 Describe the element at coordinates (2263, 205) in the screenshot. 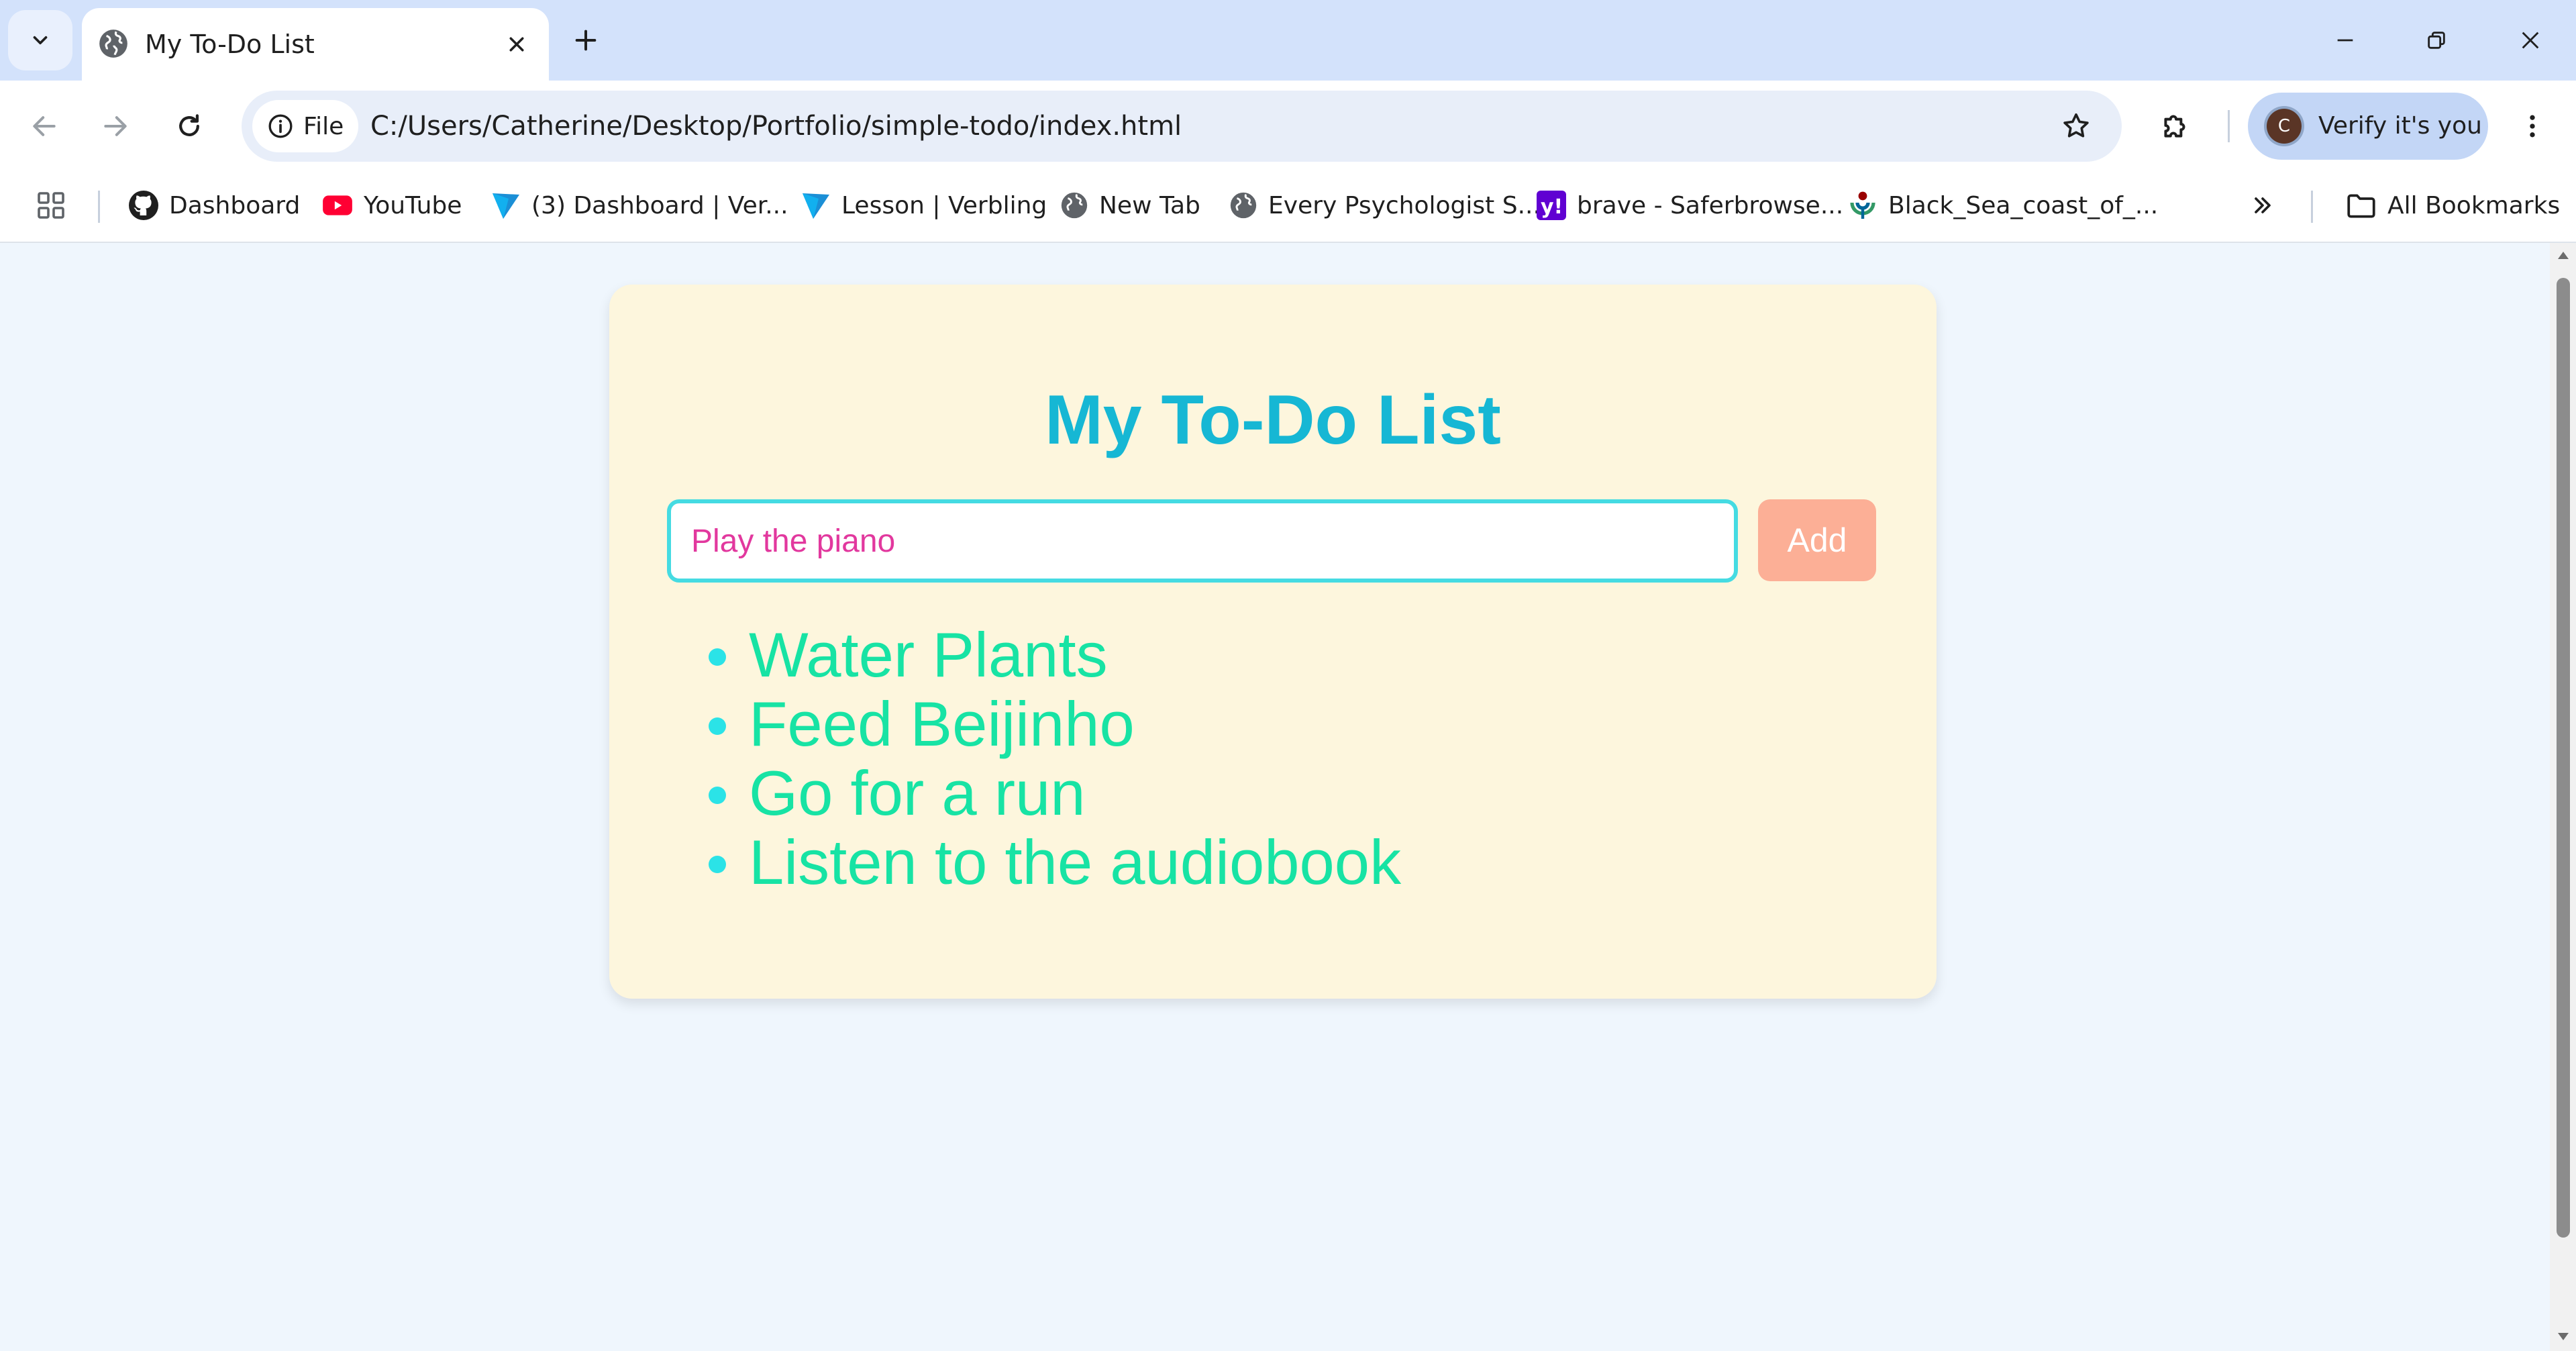

I see `chevron-double-right-icon` at that location.